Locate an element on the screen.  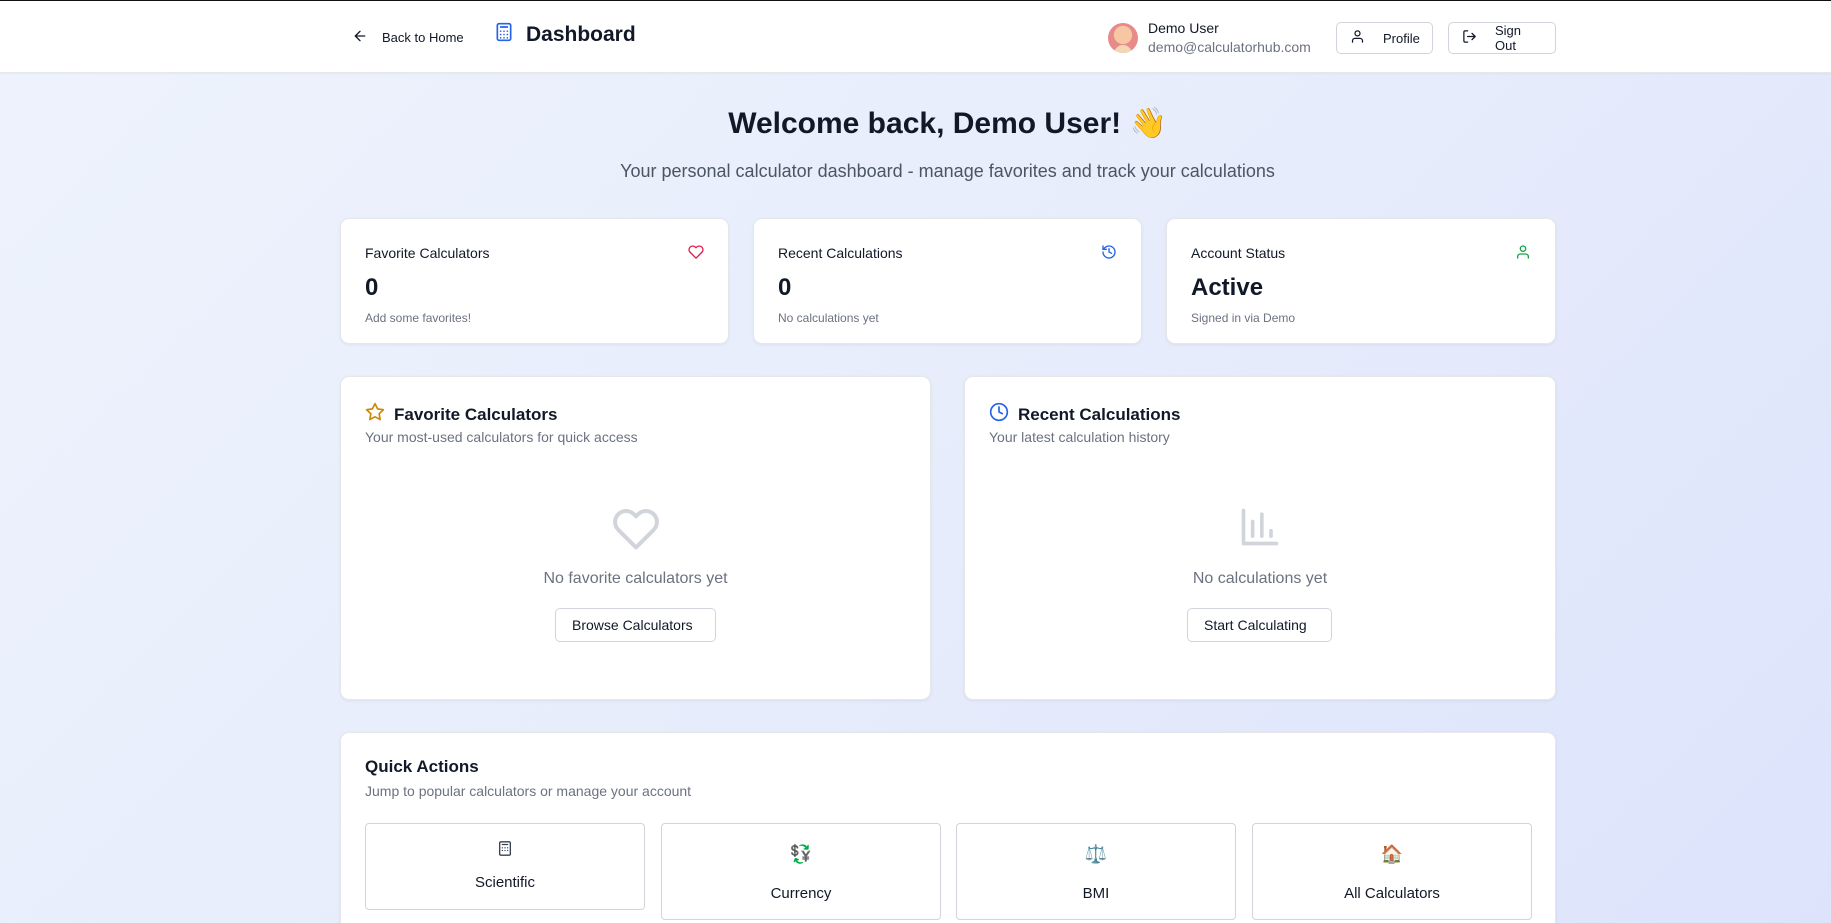
stat-note: No calculations yet is located at coordinates (828, 318).